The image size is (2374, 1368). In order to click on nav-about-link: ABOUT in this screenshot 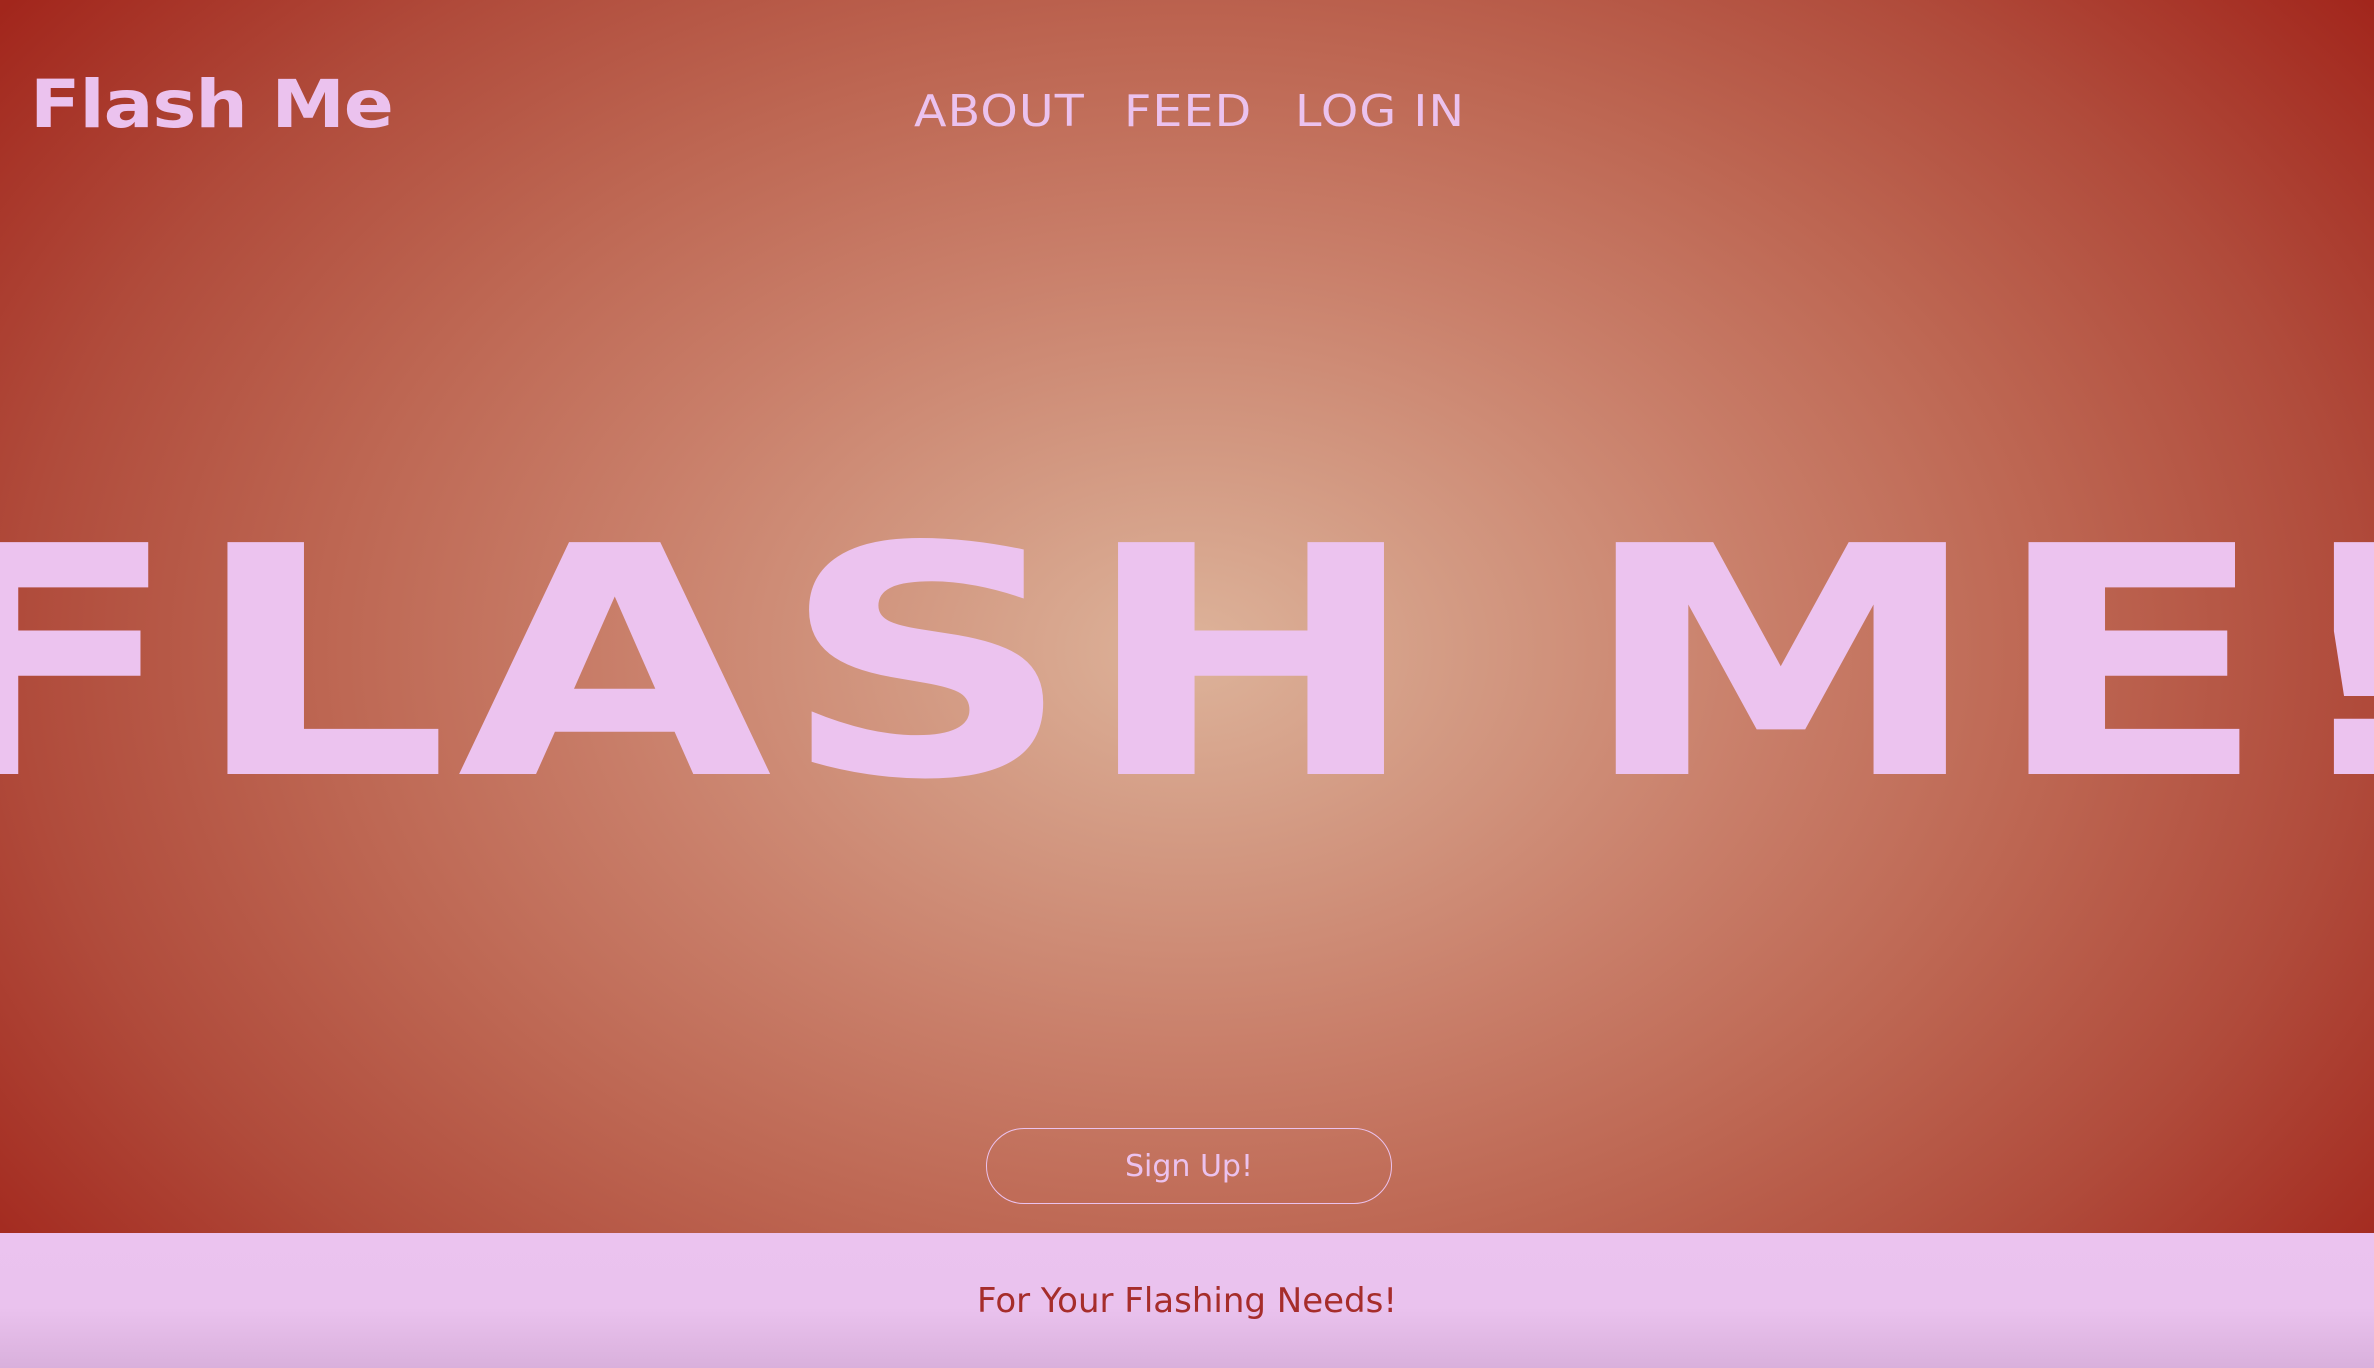, I will do `click(999, 112)`.